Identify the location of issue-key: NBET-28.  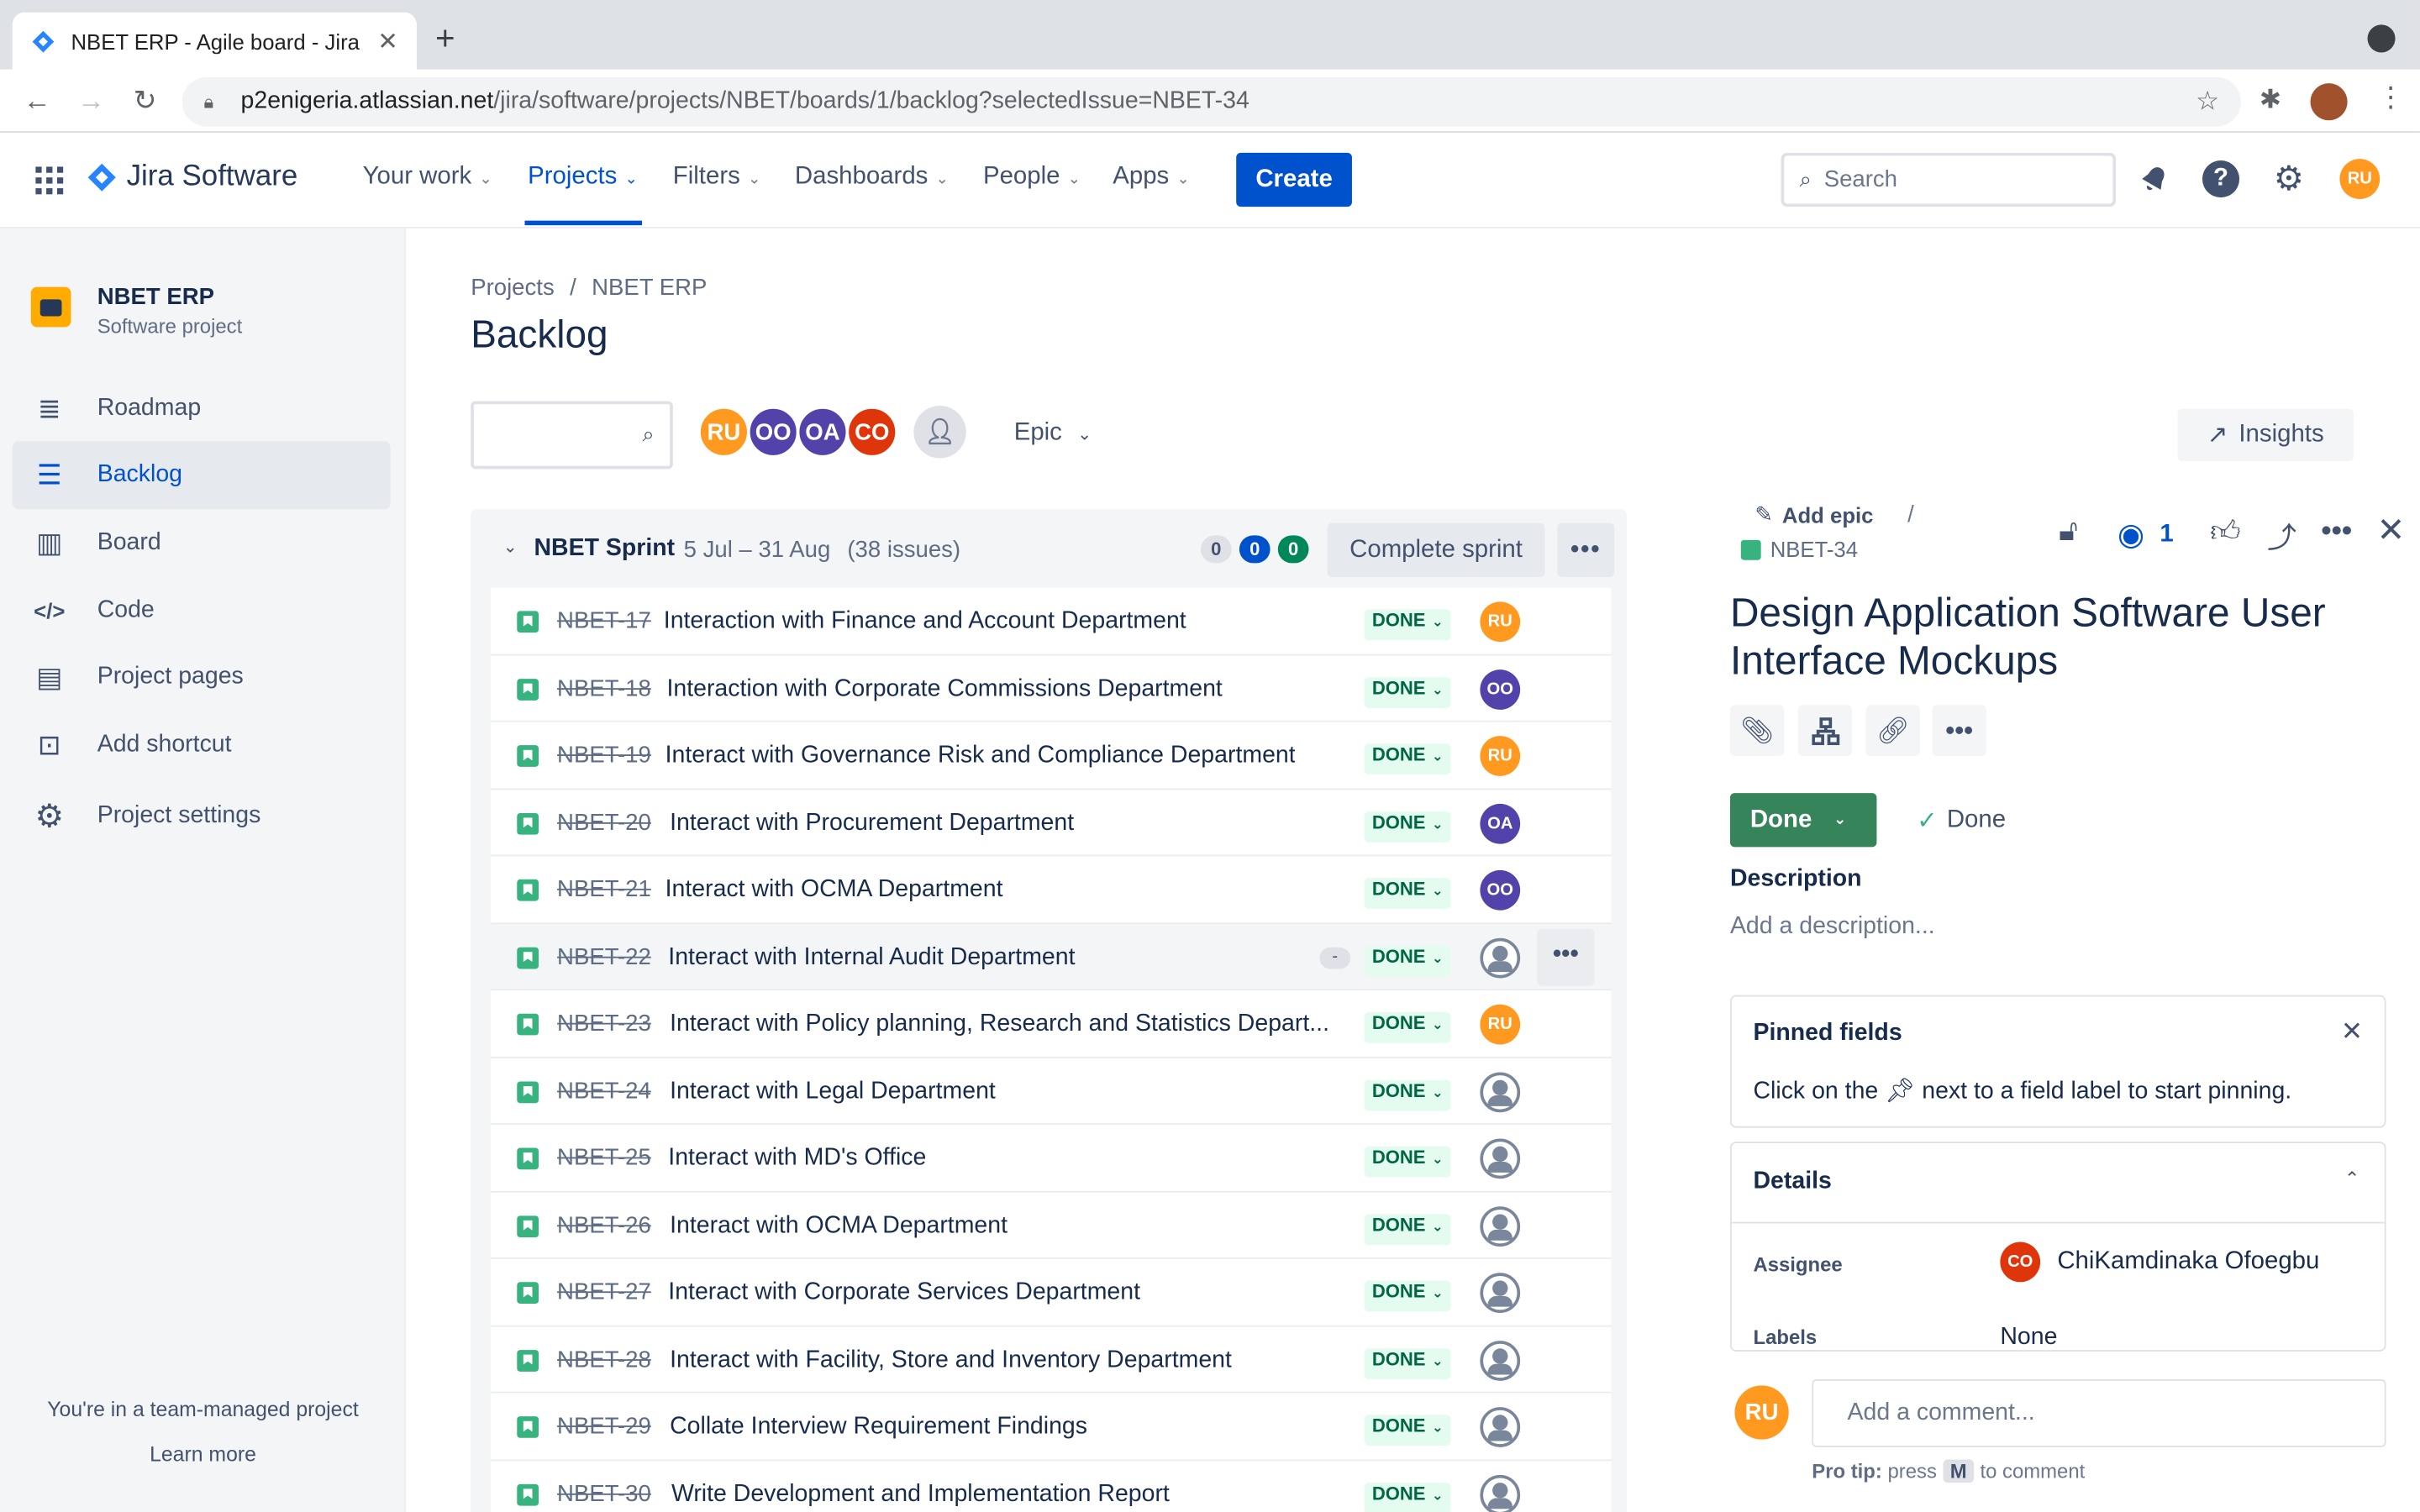
(604, 1360).